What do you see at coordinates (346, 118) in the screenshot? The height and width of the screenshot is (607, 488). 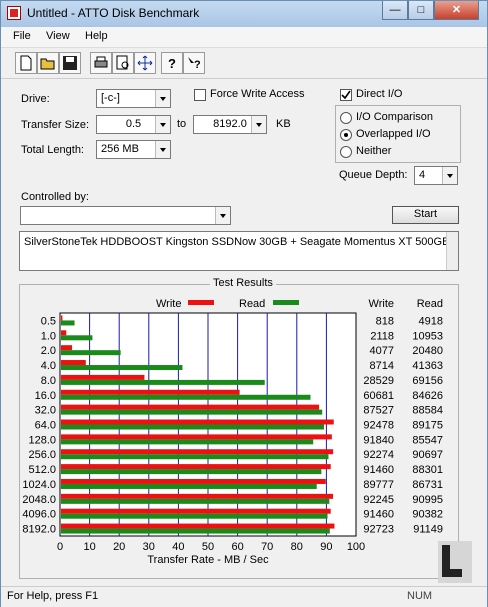 I see `io-comparison-radio` at bounding box center [346, 118].